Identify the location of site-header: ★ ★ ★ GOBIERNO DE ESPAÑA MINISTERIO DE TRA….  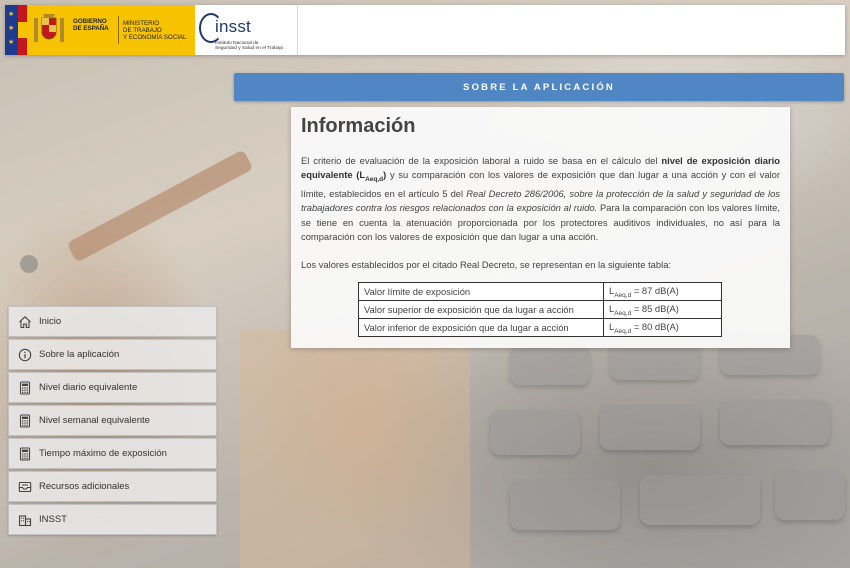
(425, 30).